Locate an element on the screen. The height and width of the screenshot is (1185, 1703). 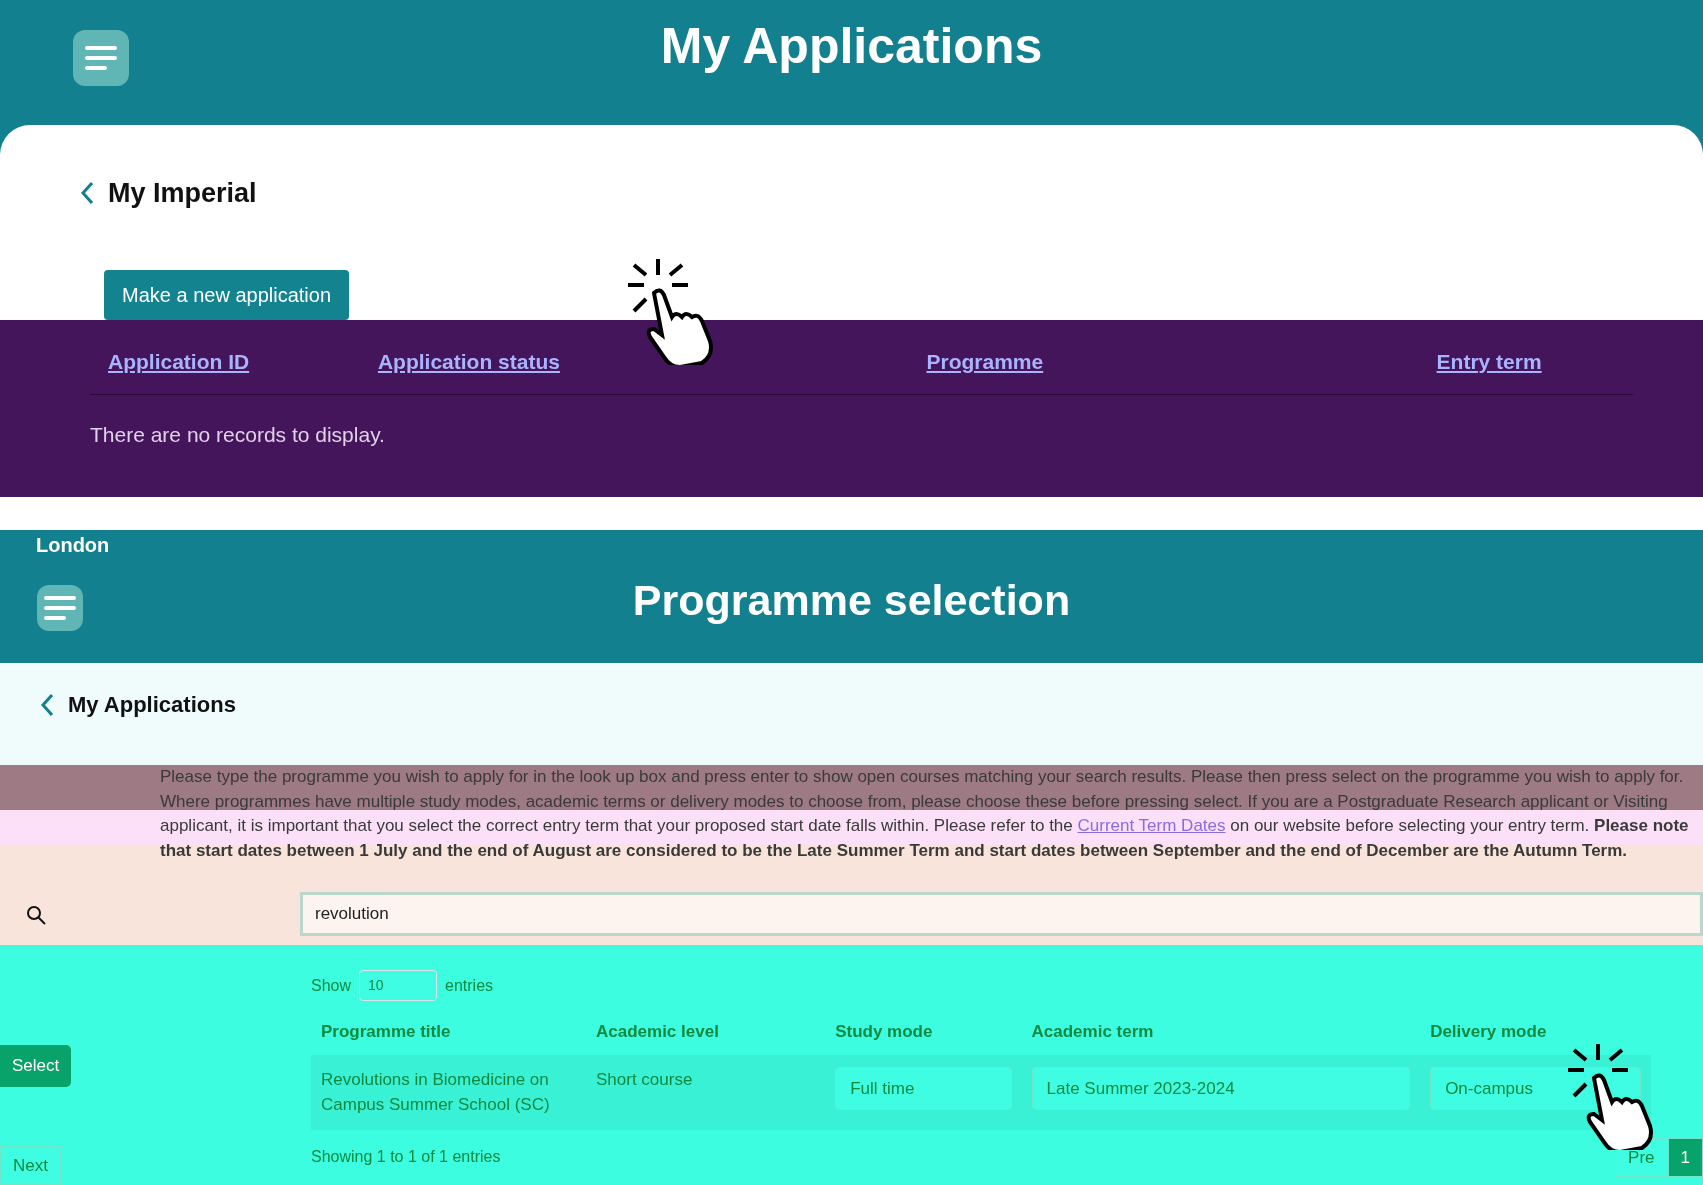
page-title: My Applications is located at coordinates (851, 46).